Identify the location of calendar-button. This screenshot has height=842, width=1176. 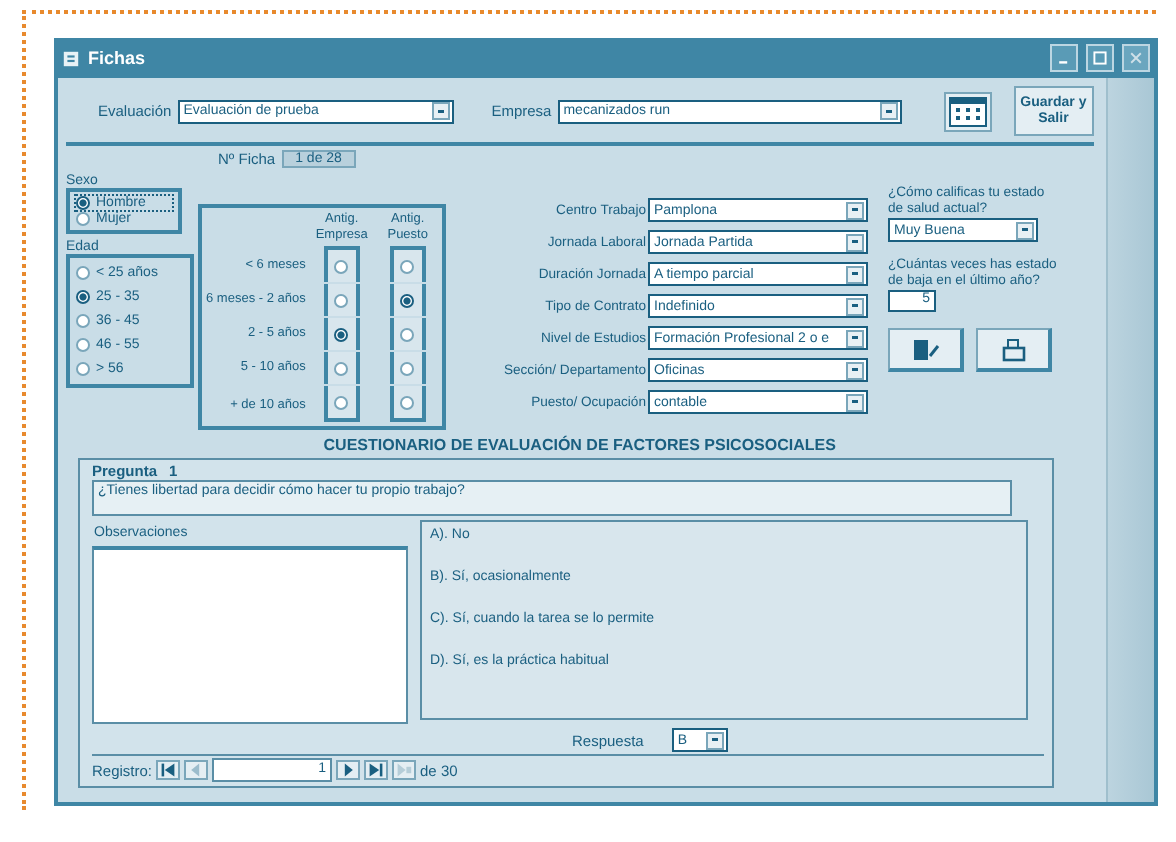
(967, 111).